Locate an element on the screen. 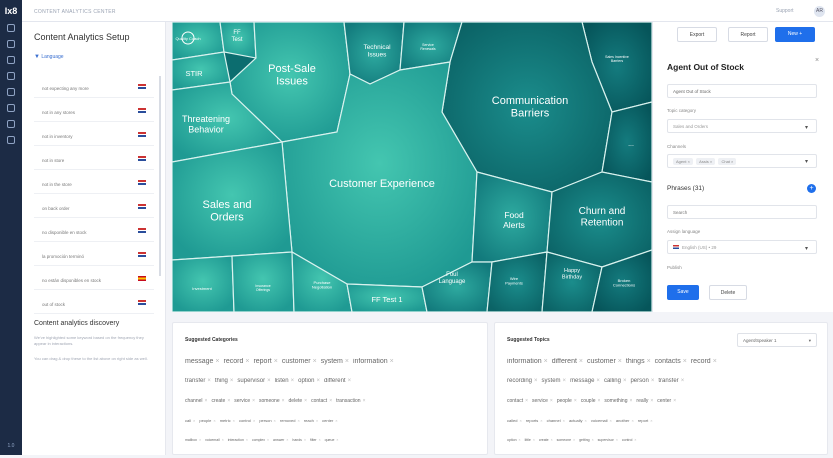 The width and height of the screenshot is (833, 458). speaker-select: Agent/Speaker 1 ▾ is located at coordinates (777, 340).